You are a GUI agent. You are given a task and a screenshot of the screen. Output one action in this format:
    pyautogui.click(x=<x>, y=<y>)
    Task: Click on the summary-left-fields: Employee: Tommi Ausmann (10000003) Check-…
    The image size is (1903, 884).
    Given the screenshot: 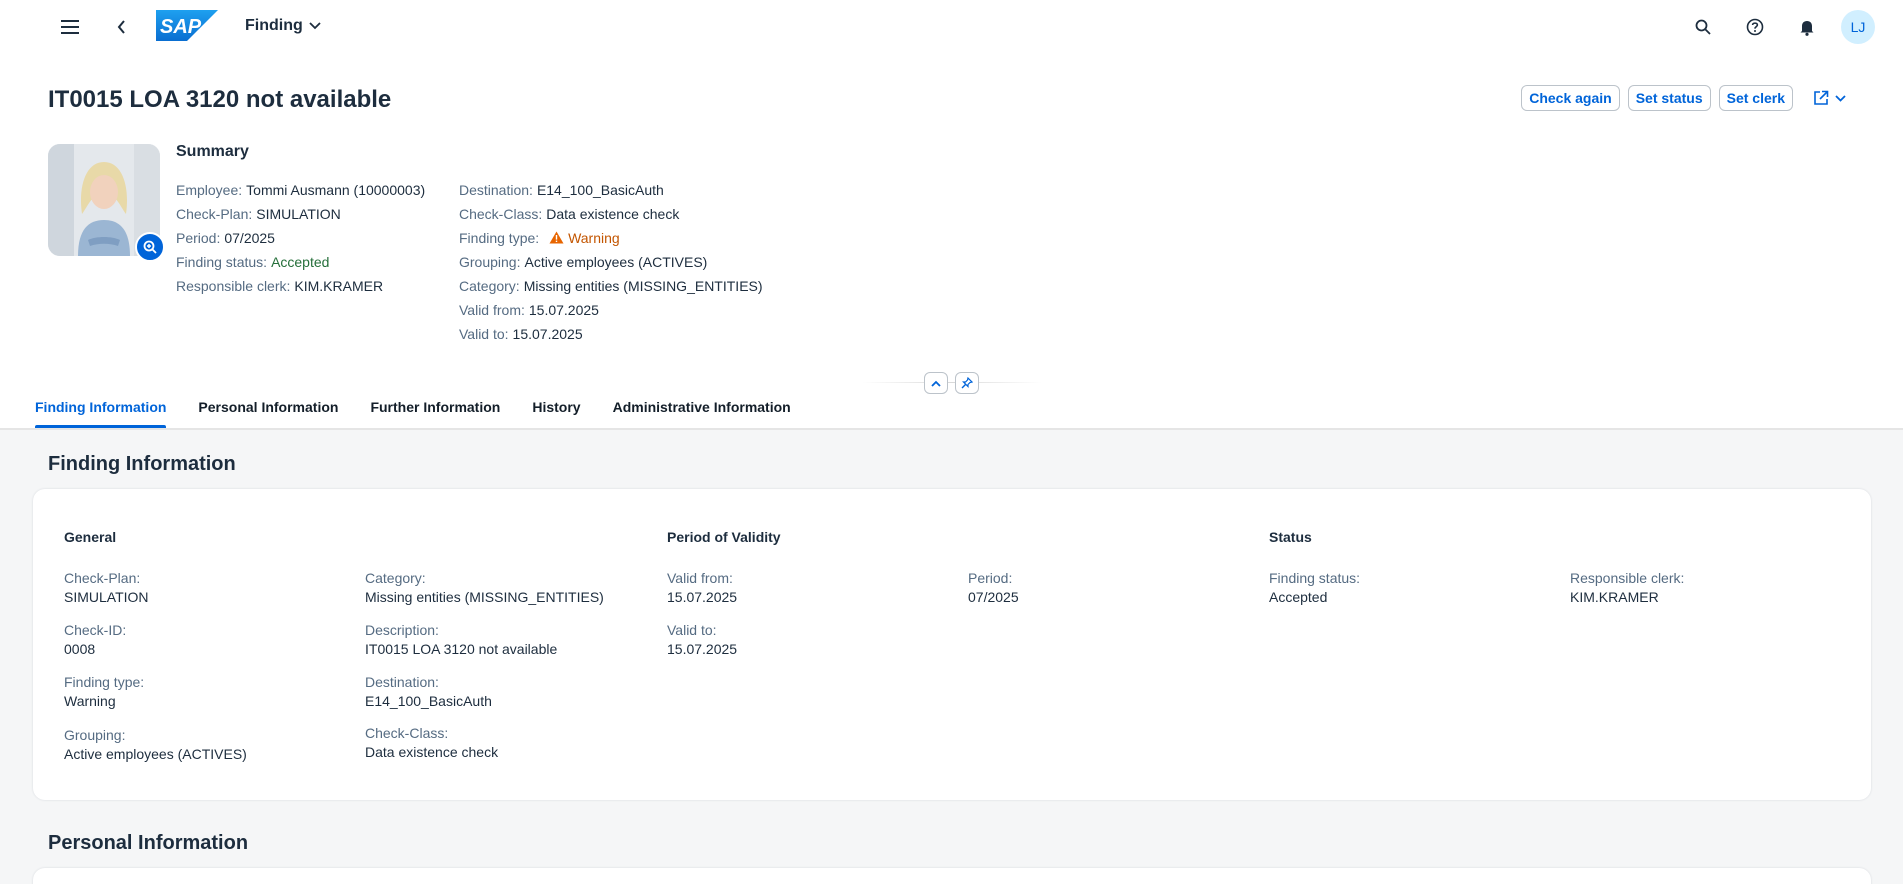 What is the action you would take?
    pyautogui.click(x=300, y=238)
    